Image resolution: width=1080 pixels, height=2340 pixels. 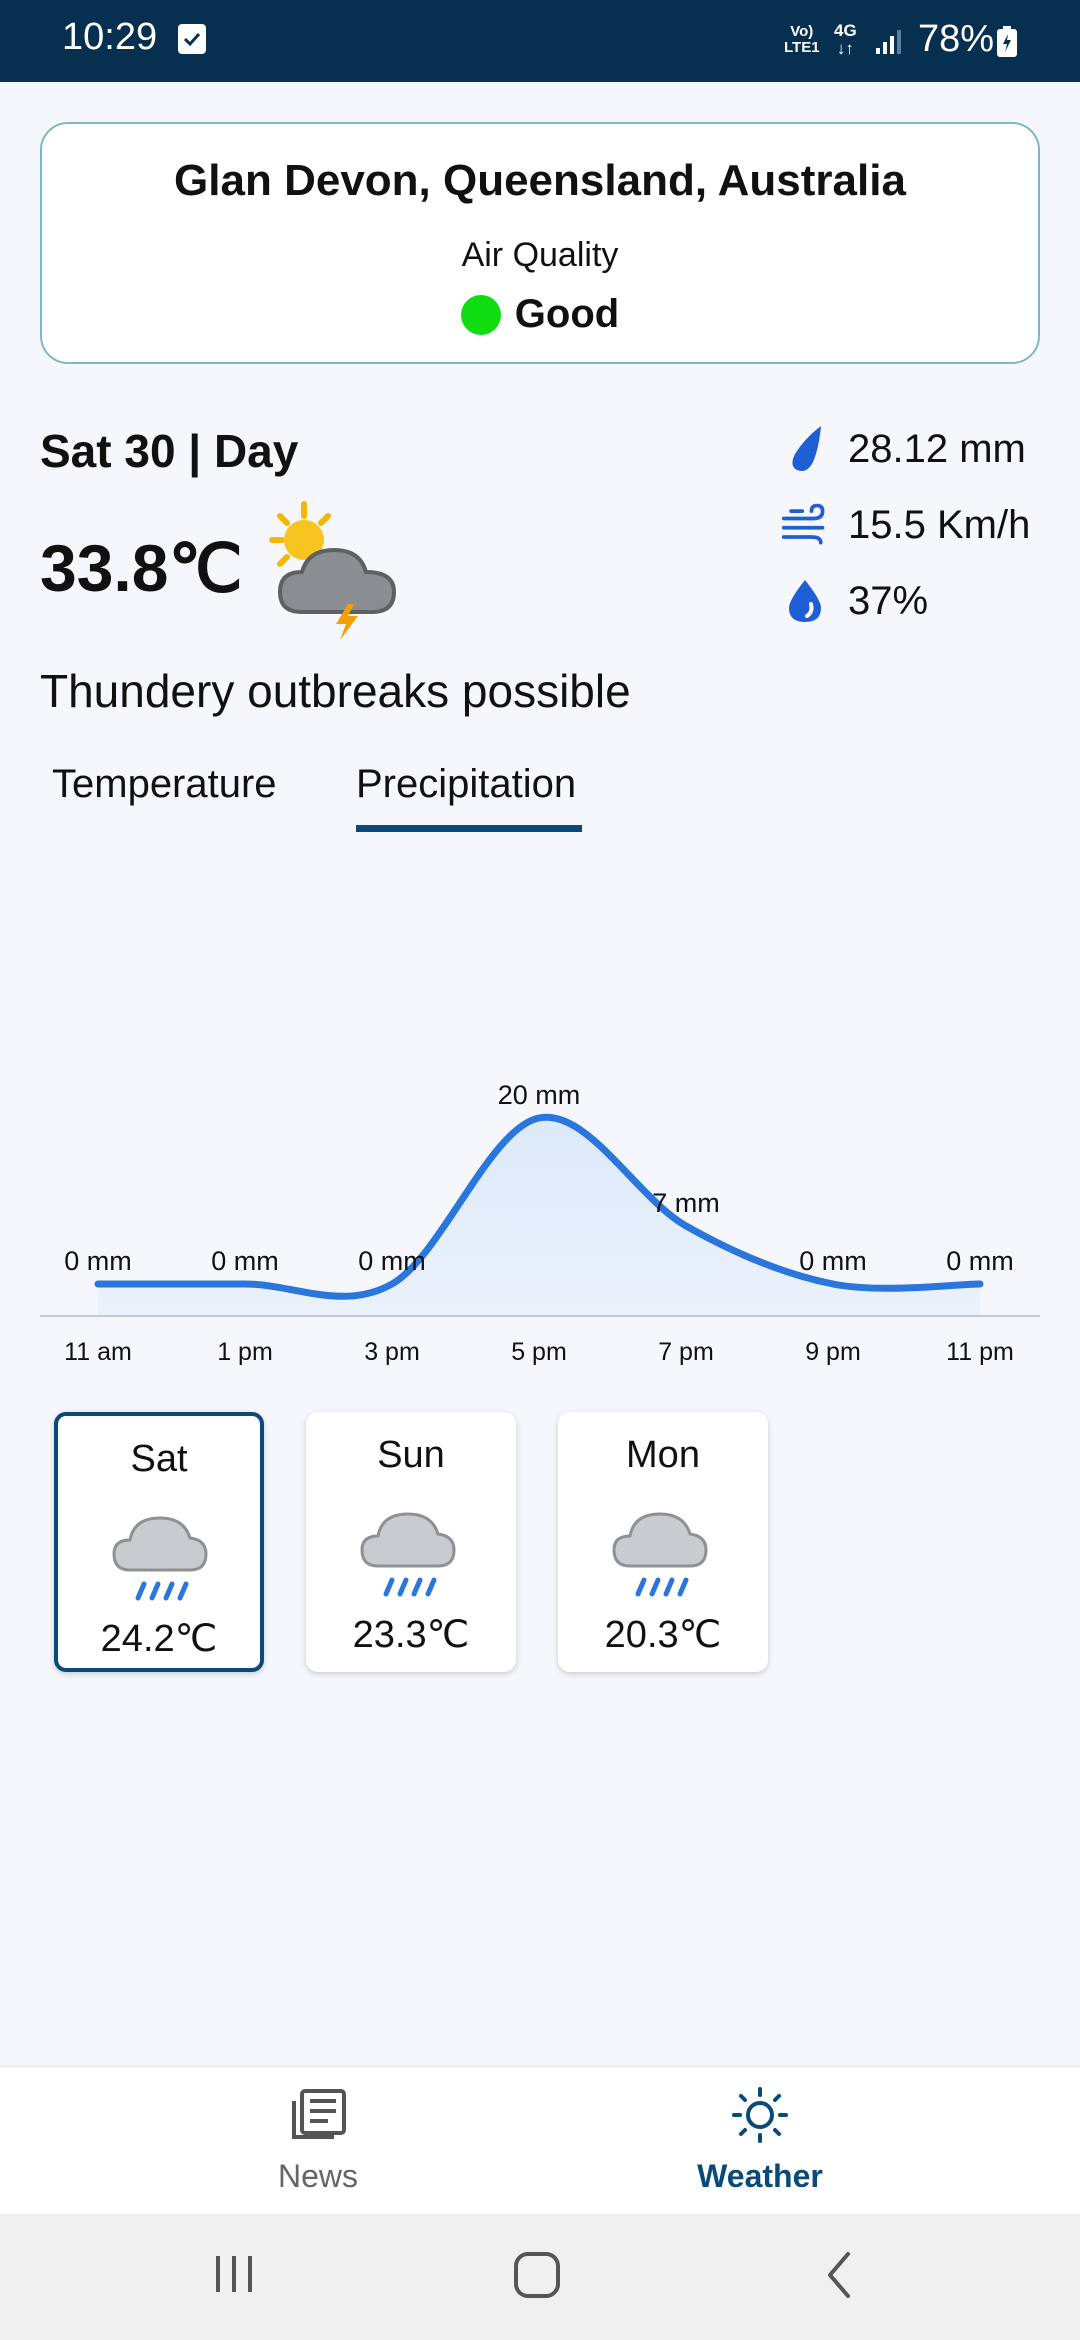 What do you see at coordinates (540, 41) in the screenshot?
I see `status-bar: 10:29 Vo) LTE1 4G ↓↑ 78%` at bounding box center [540, 41].